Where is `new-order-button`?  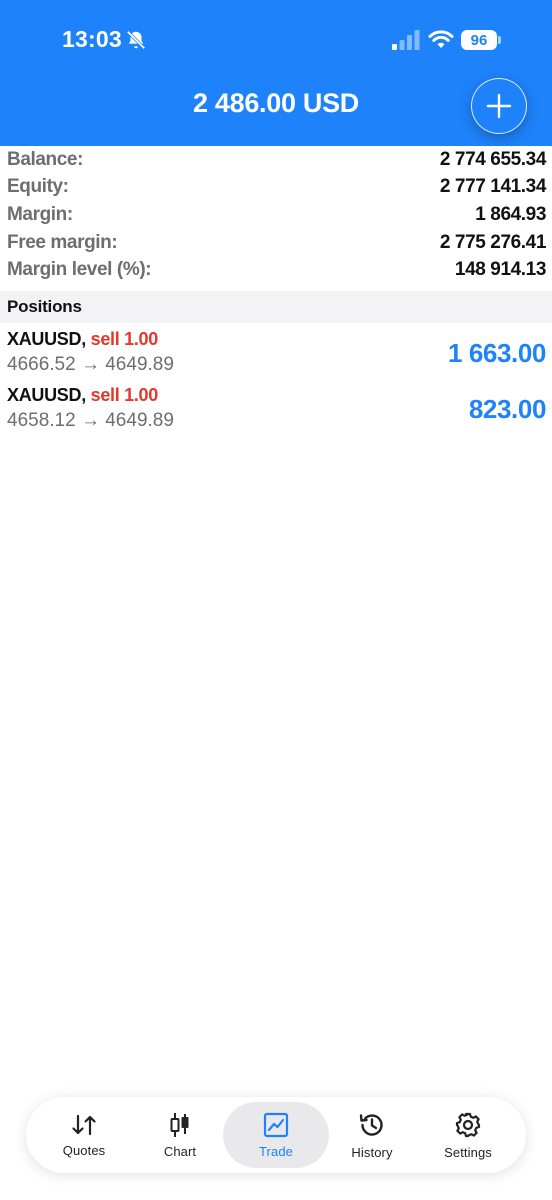
new-order-button is located at coordinates (499, 106).